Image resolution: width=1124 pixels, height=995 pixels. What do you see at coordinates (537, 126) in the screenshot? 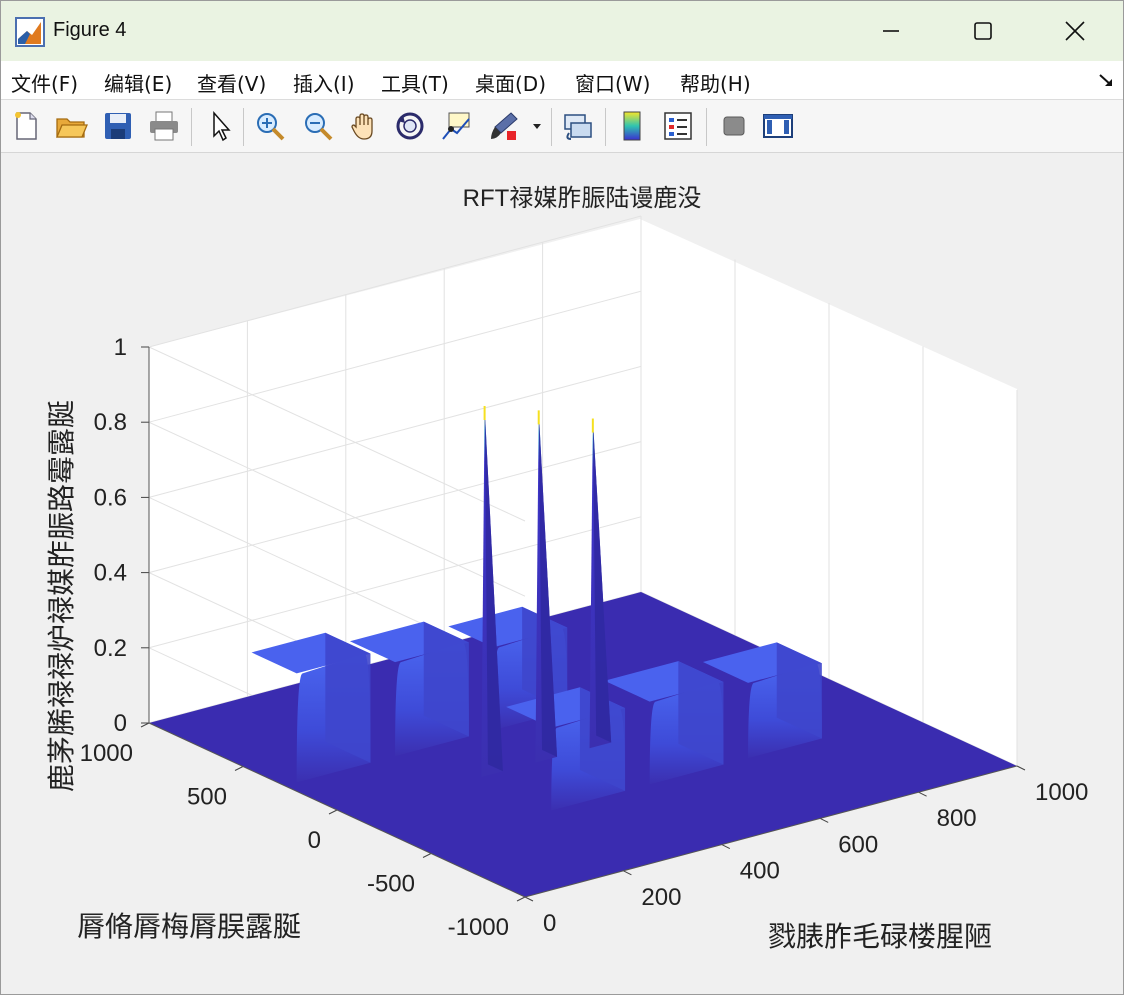
I see `brush-dropdown-icon` at bounding box center [537, 126].